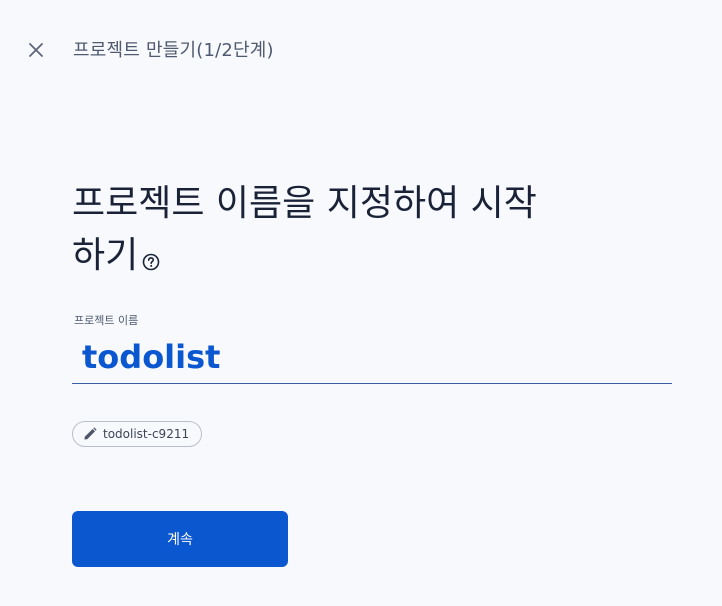 This screenshot has height=606, width=722. I want to click on project-name-label: 프로젝트 이름, so click(106, 320).